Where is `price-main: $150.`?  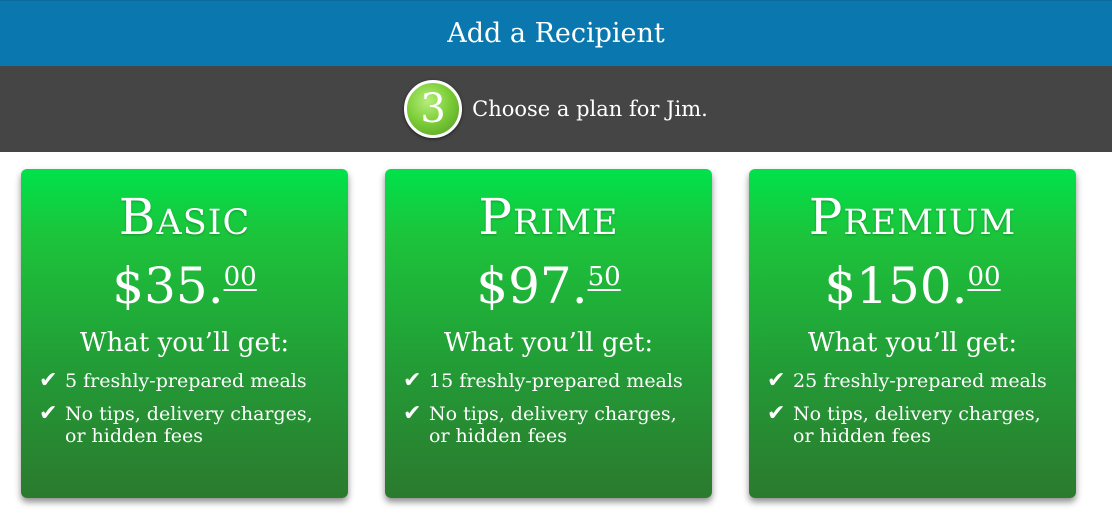 price-main: $150. is located at coordinates (896, 286).